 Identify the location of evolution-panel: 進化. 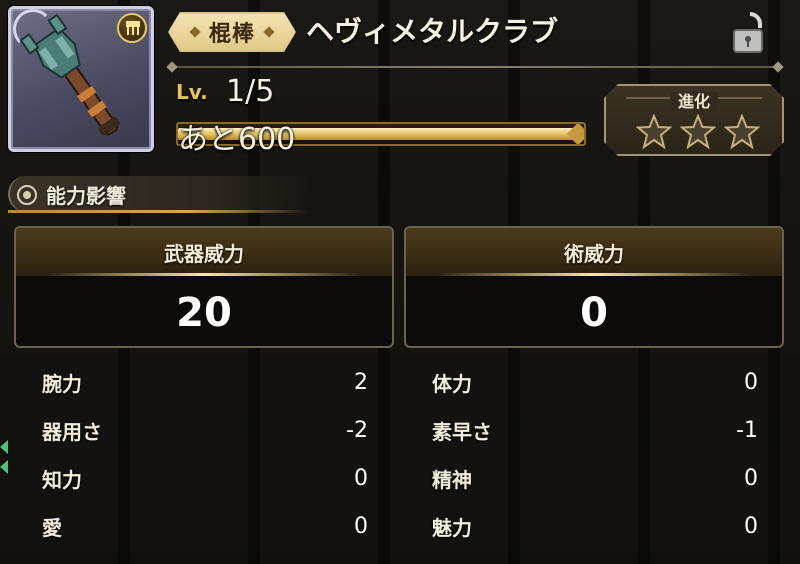
(694, 120).